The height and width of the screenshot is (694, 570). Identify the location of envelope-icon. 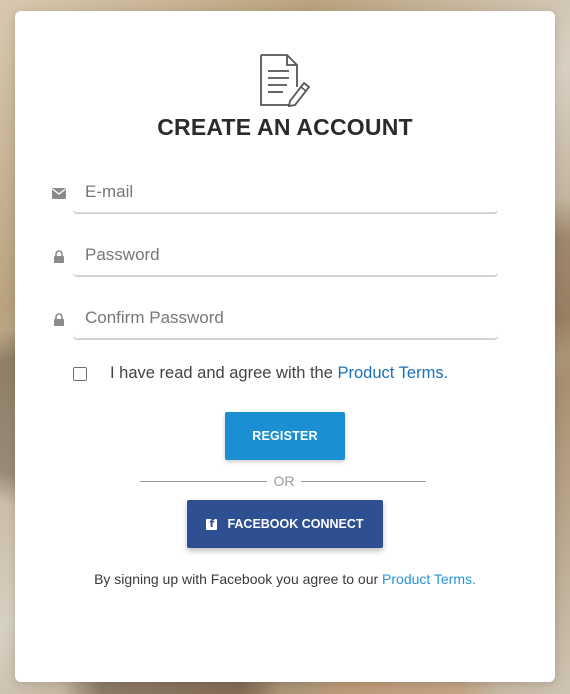
(59, 193).